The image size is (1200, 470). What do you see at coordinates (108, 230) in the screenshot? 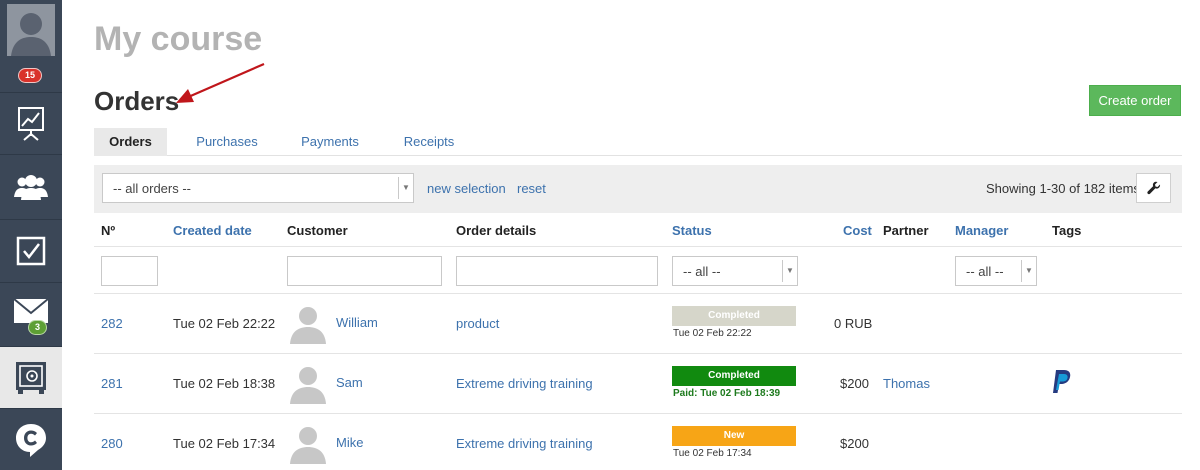
I see `col-number: Nº` at bounding box center [108, 230].